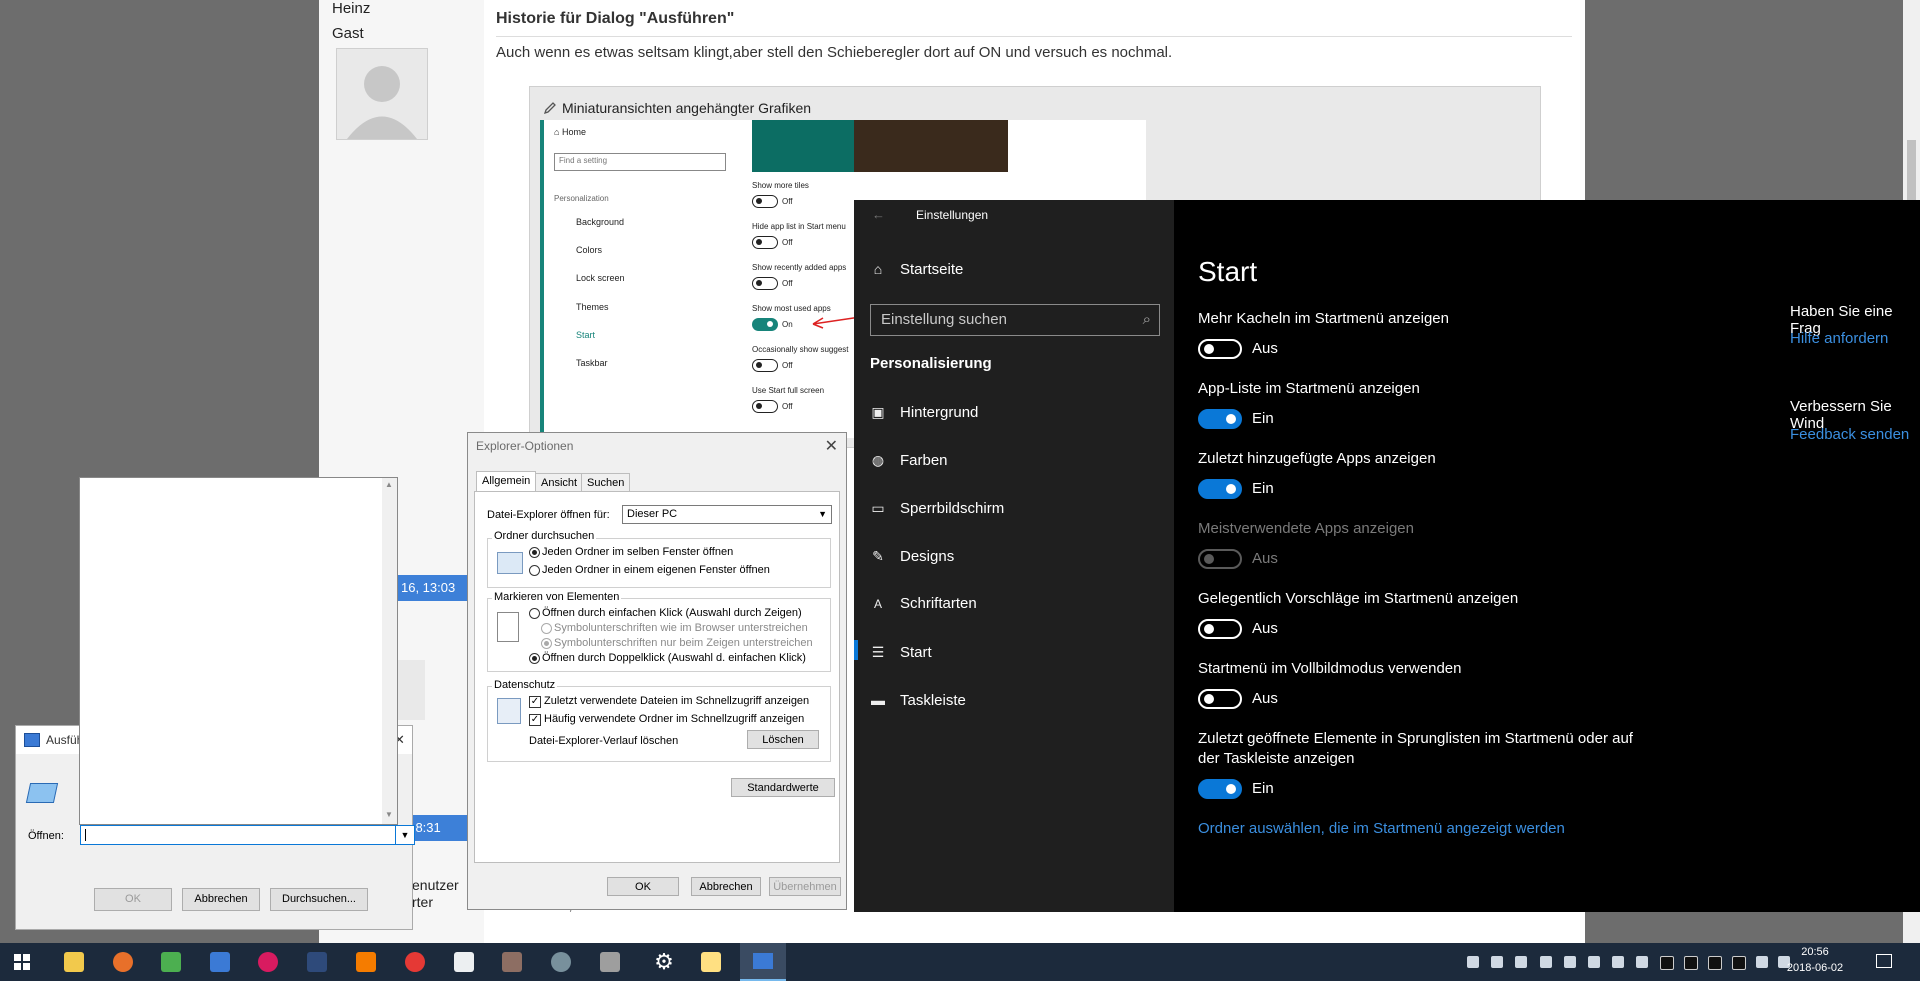  Describe the element at coordinates (592, 307) in the screenshot. I see `thumb-nav-item: Themes` at that location.